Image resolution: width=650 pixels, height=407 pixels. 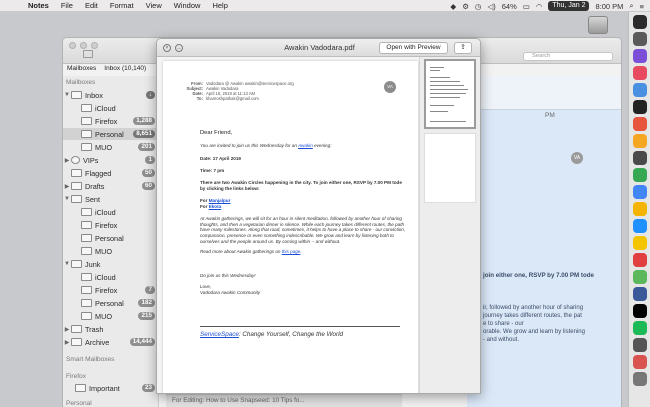 I want to click on mailbox-flagged: Flagged 50, so click(x=111, y=173).